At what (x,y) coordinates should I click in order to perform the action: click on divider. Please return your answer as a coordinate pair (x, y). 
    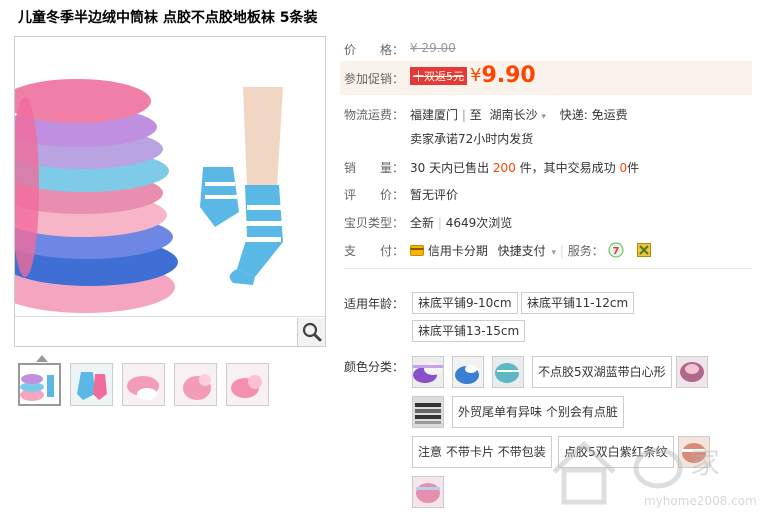
    Looking at the image, I should click on (548, 268).